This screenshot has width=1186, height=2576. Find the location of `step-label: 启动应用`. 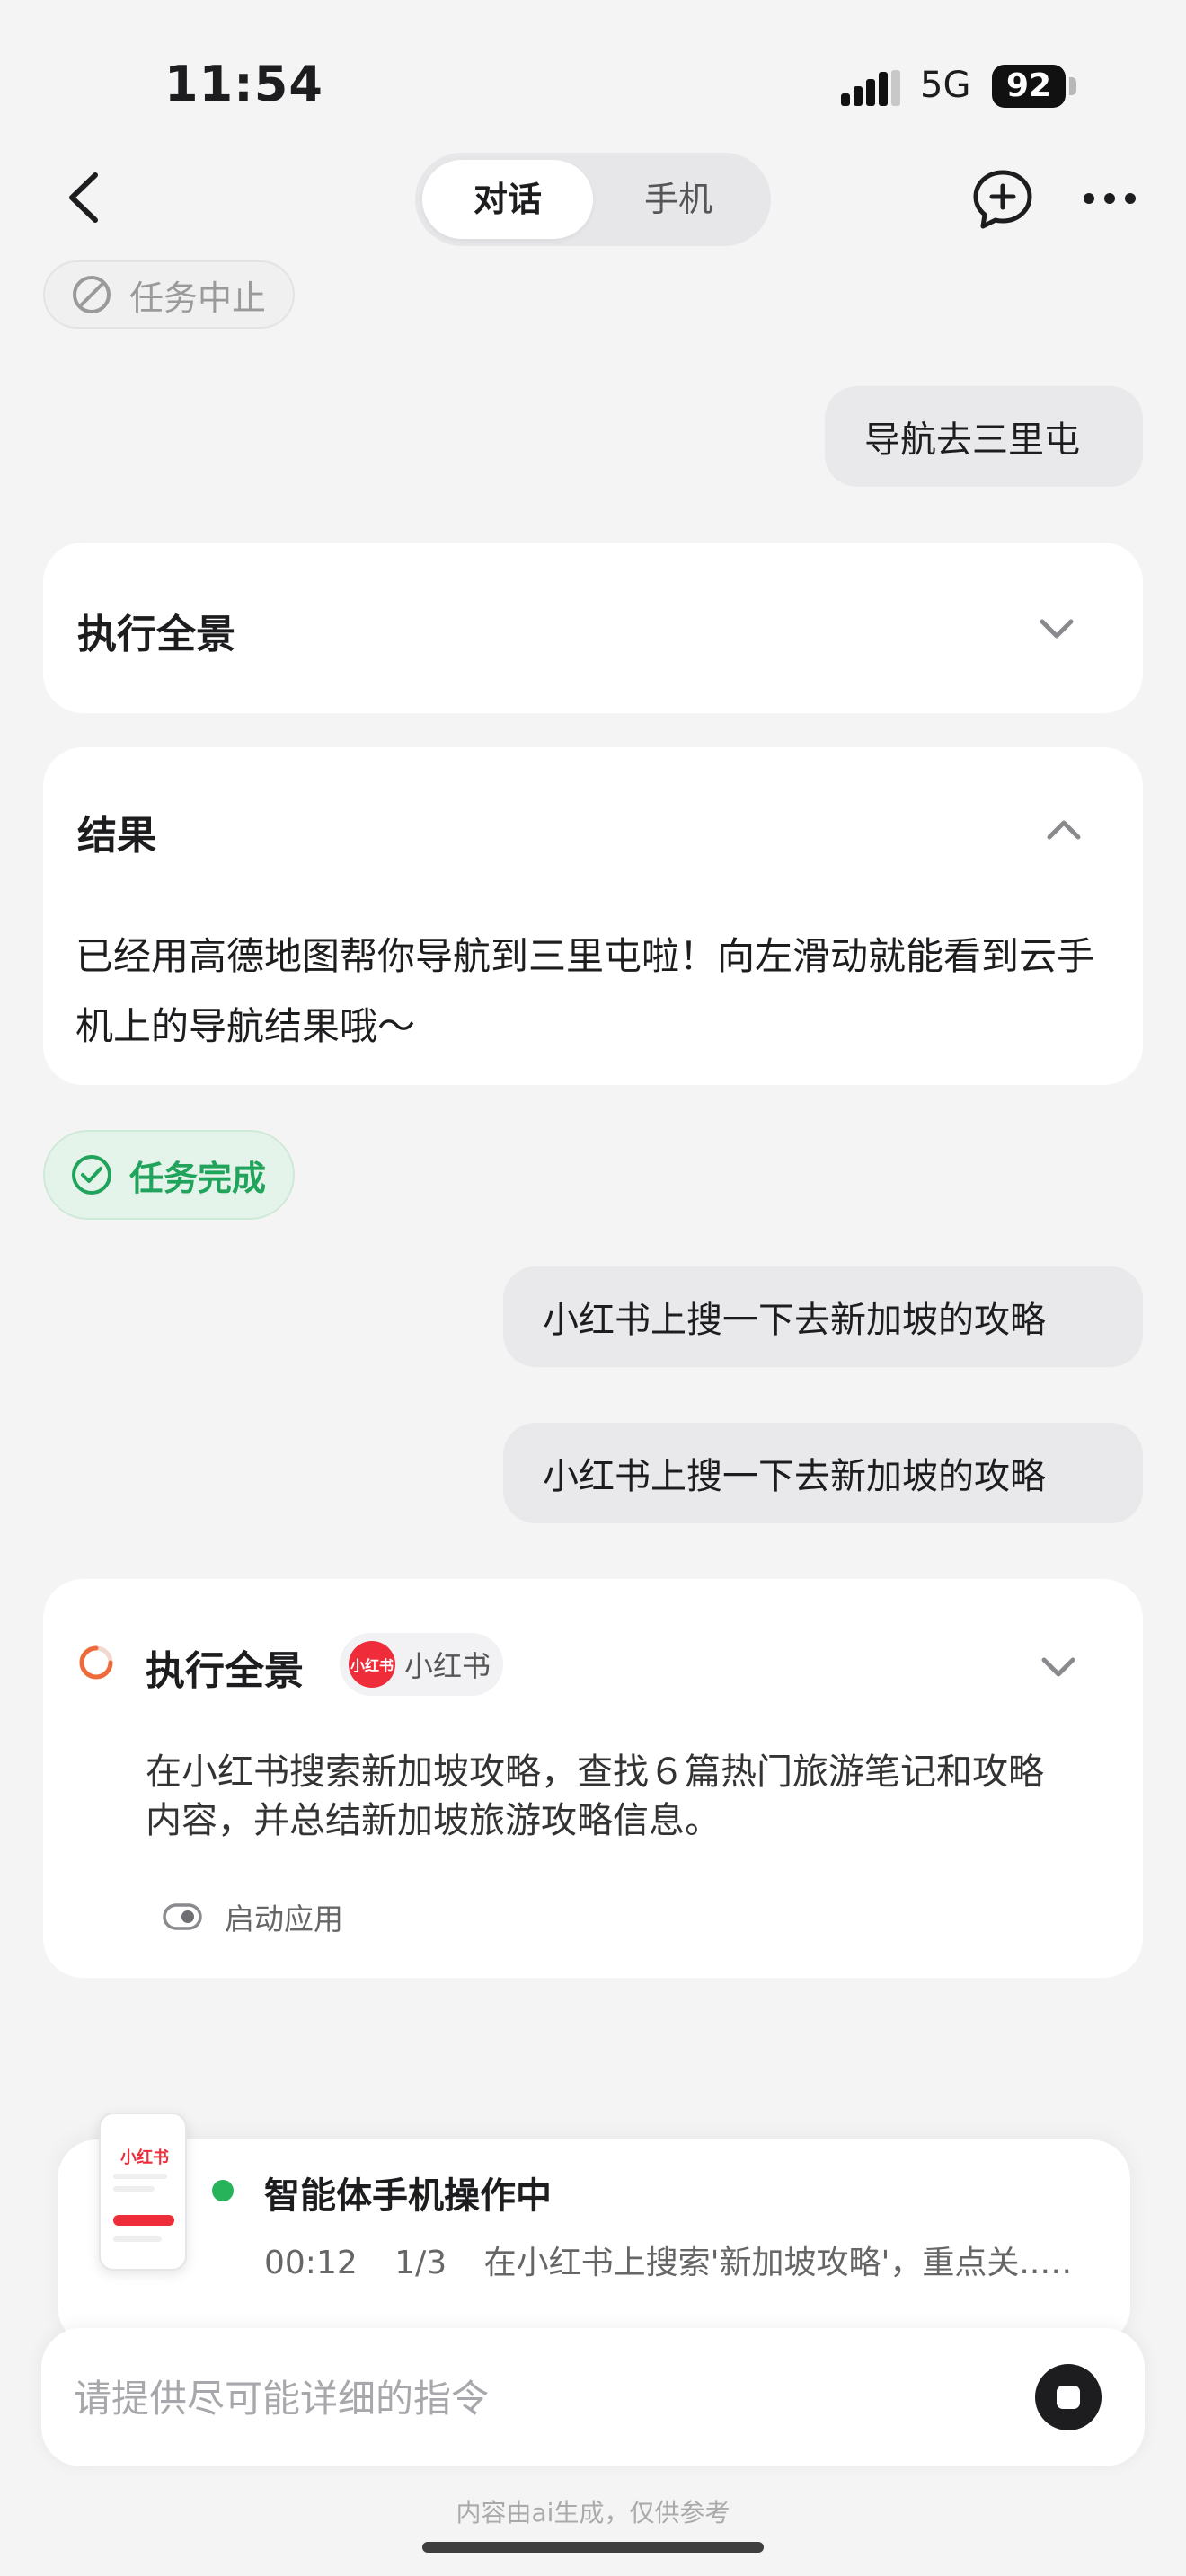

step-label: 启动应用 is located at coordinates (284, 1918).